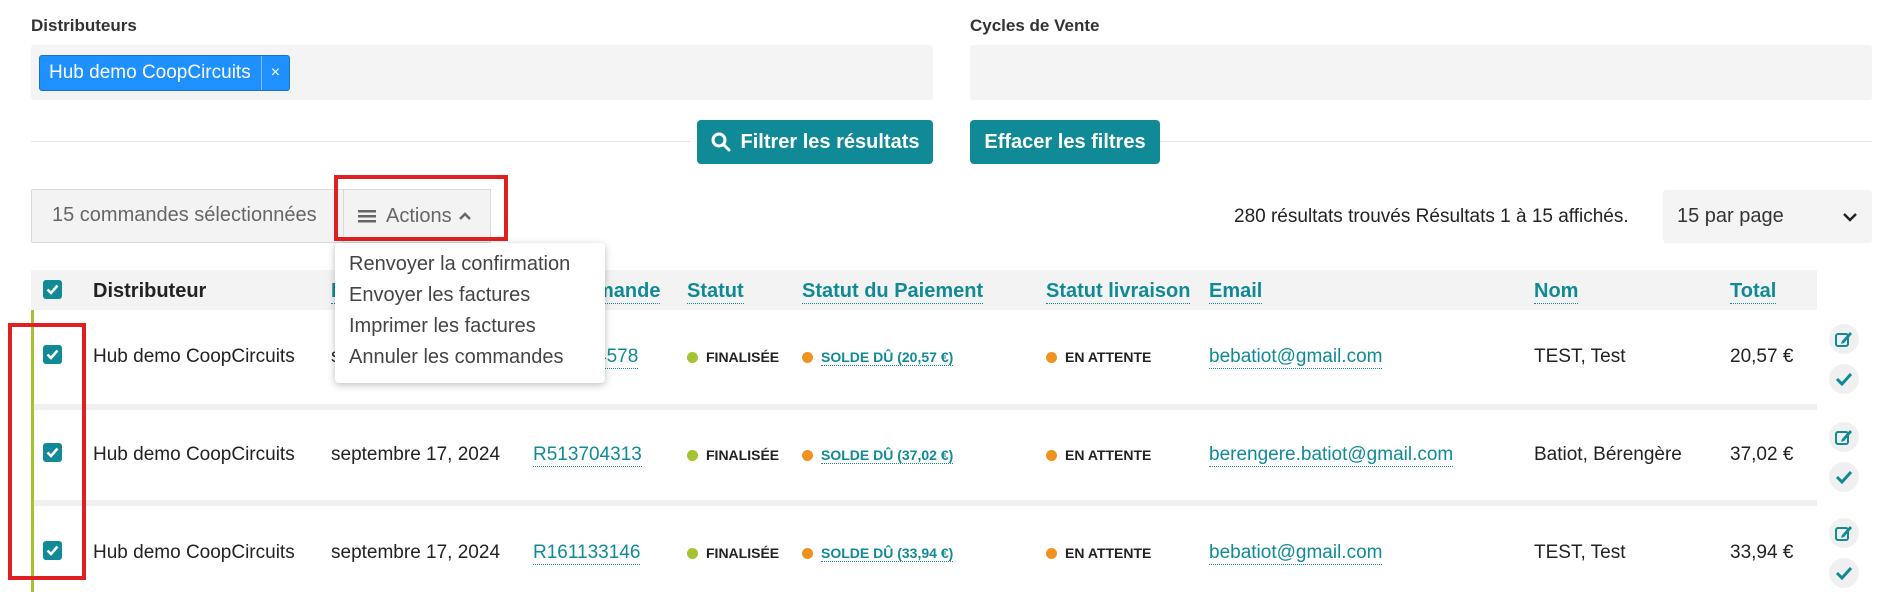  Describe the element at coordinates (1608, 454) in the screenshot. I see `row-name: Batiot, Bérengère` at that location.